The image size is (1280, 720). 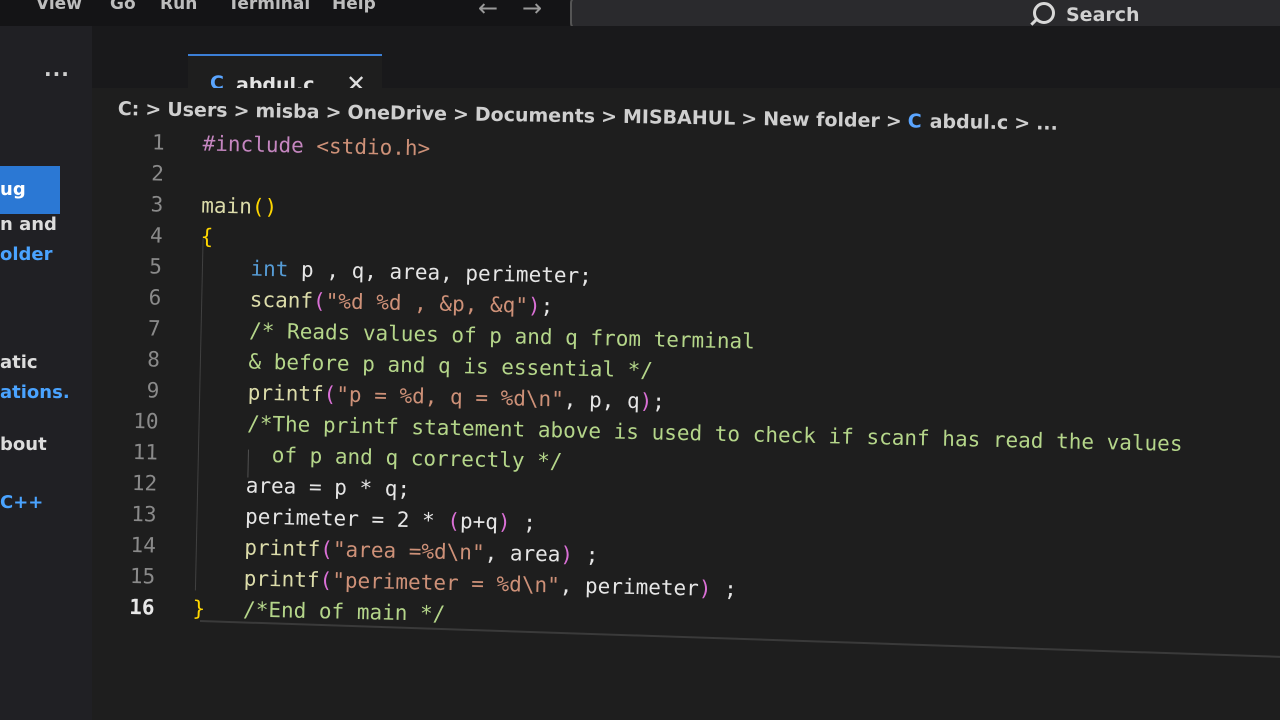 I want to click on configurations-link: ations., so click(x=35, y=392).